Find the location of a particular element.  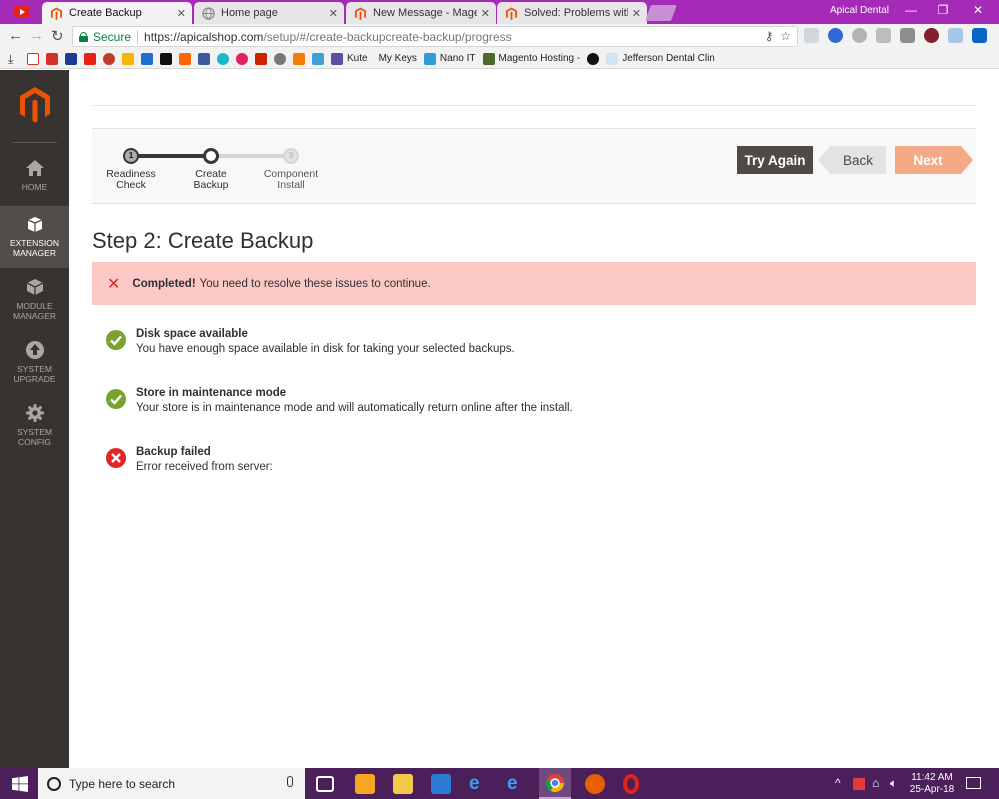

chrome-icon is located at coordinates (554, 783).